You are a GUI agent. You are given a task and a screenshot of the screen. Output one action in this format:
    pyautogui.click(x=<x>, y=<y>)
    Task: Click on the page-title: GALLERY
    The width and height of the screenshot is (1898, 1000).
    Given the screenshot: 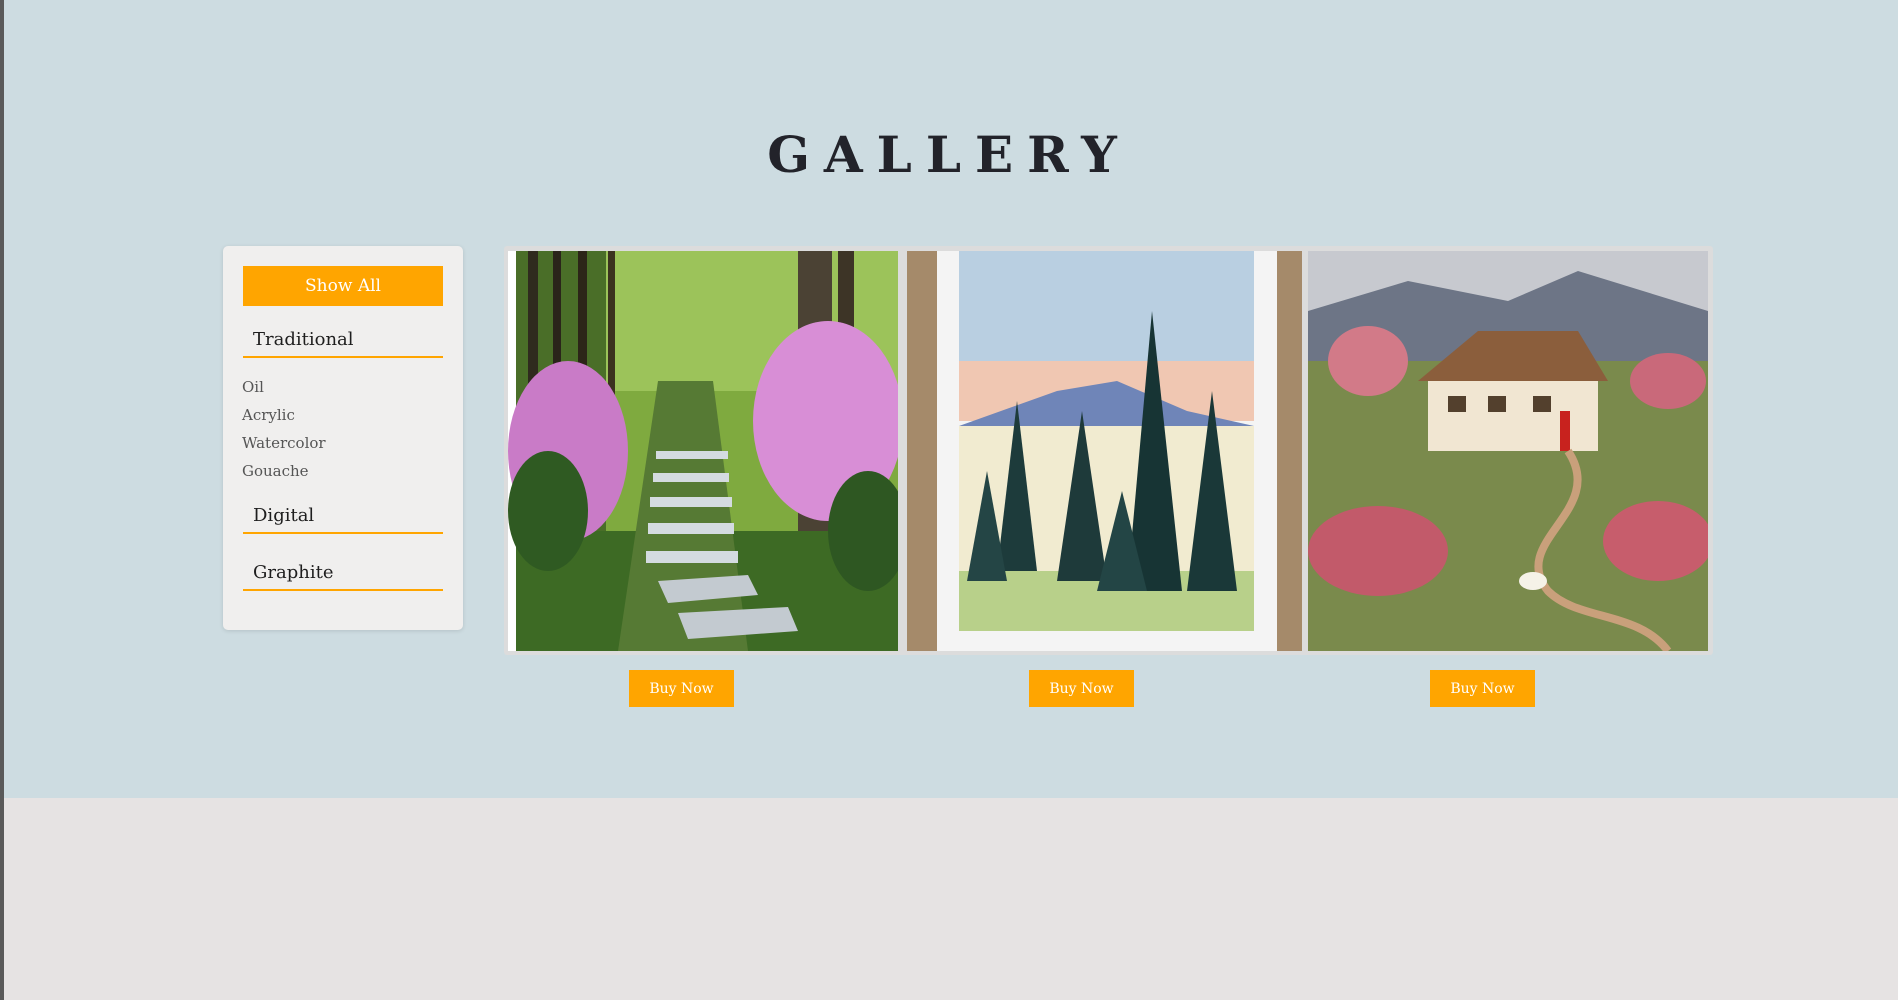 What is the action you would take?
    pyautogui.click(x=949, y=154)
    